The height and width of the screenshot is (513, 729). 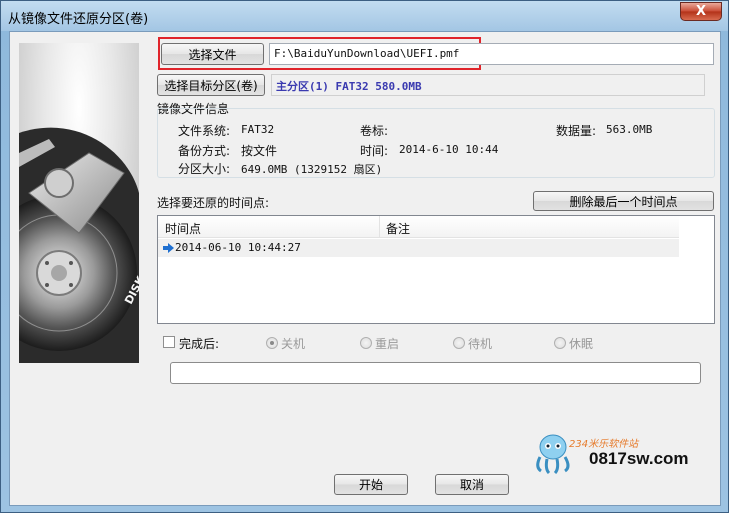 What do you see at coordinates (312, 169) in the screenshot?
I see `partition-size-value: 649.0MB (1329152 扇区)` at bounding box center [312, 169].